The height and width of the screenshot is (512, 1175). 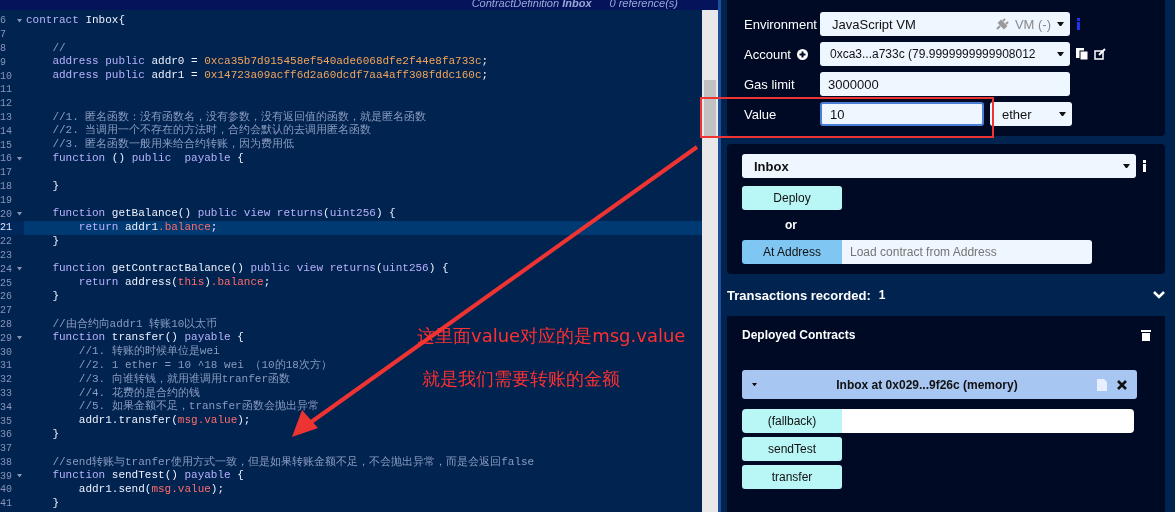 I want to click on code-line: return addr1.balance;, so click(x=147, y=227).